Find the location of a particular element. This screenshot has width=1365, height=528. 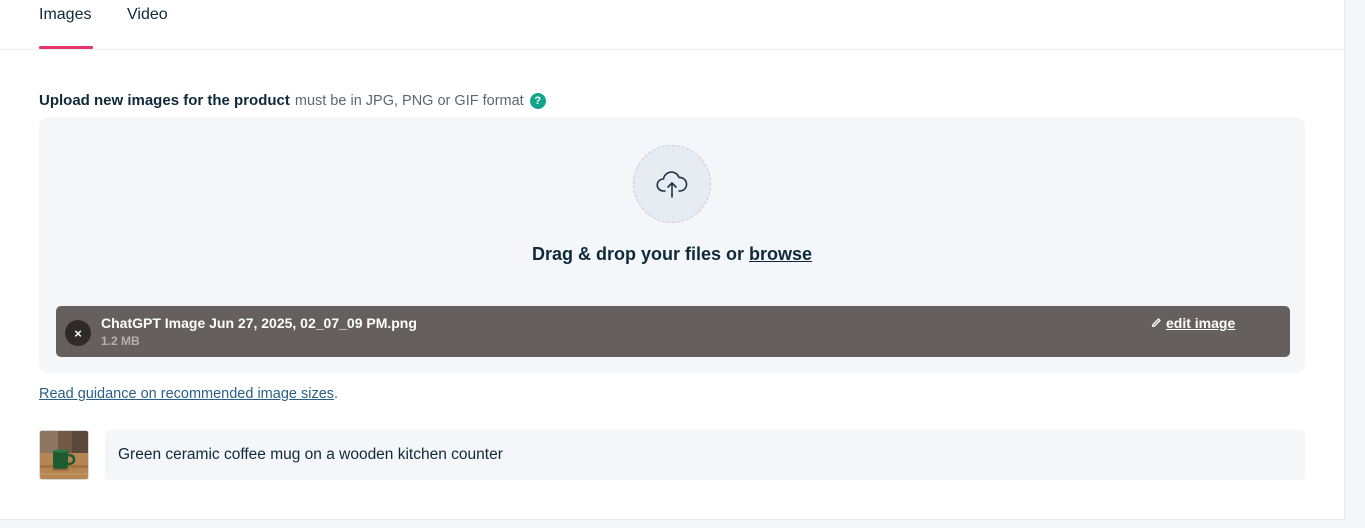

tab-video: Video is located at coordinates (147, 15).